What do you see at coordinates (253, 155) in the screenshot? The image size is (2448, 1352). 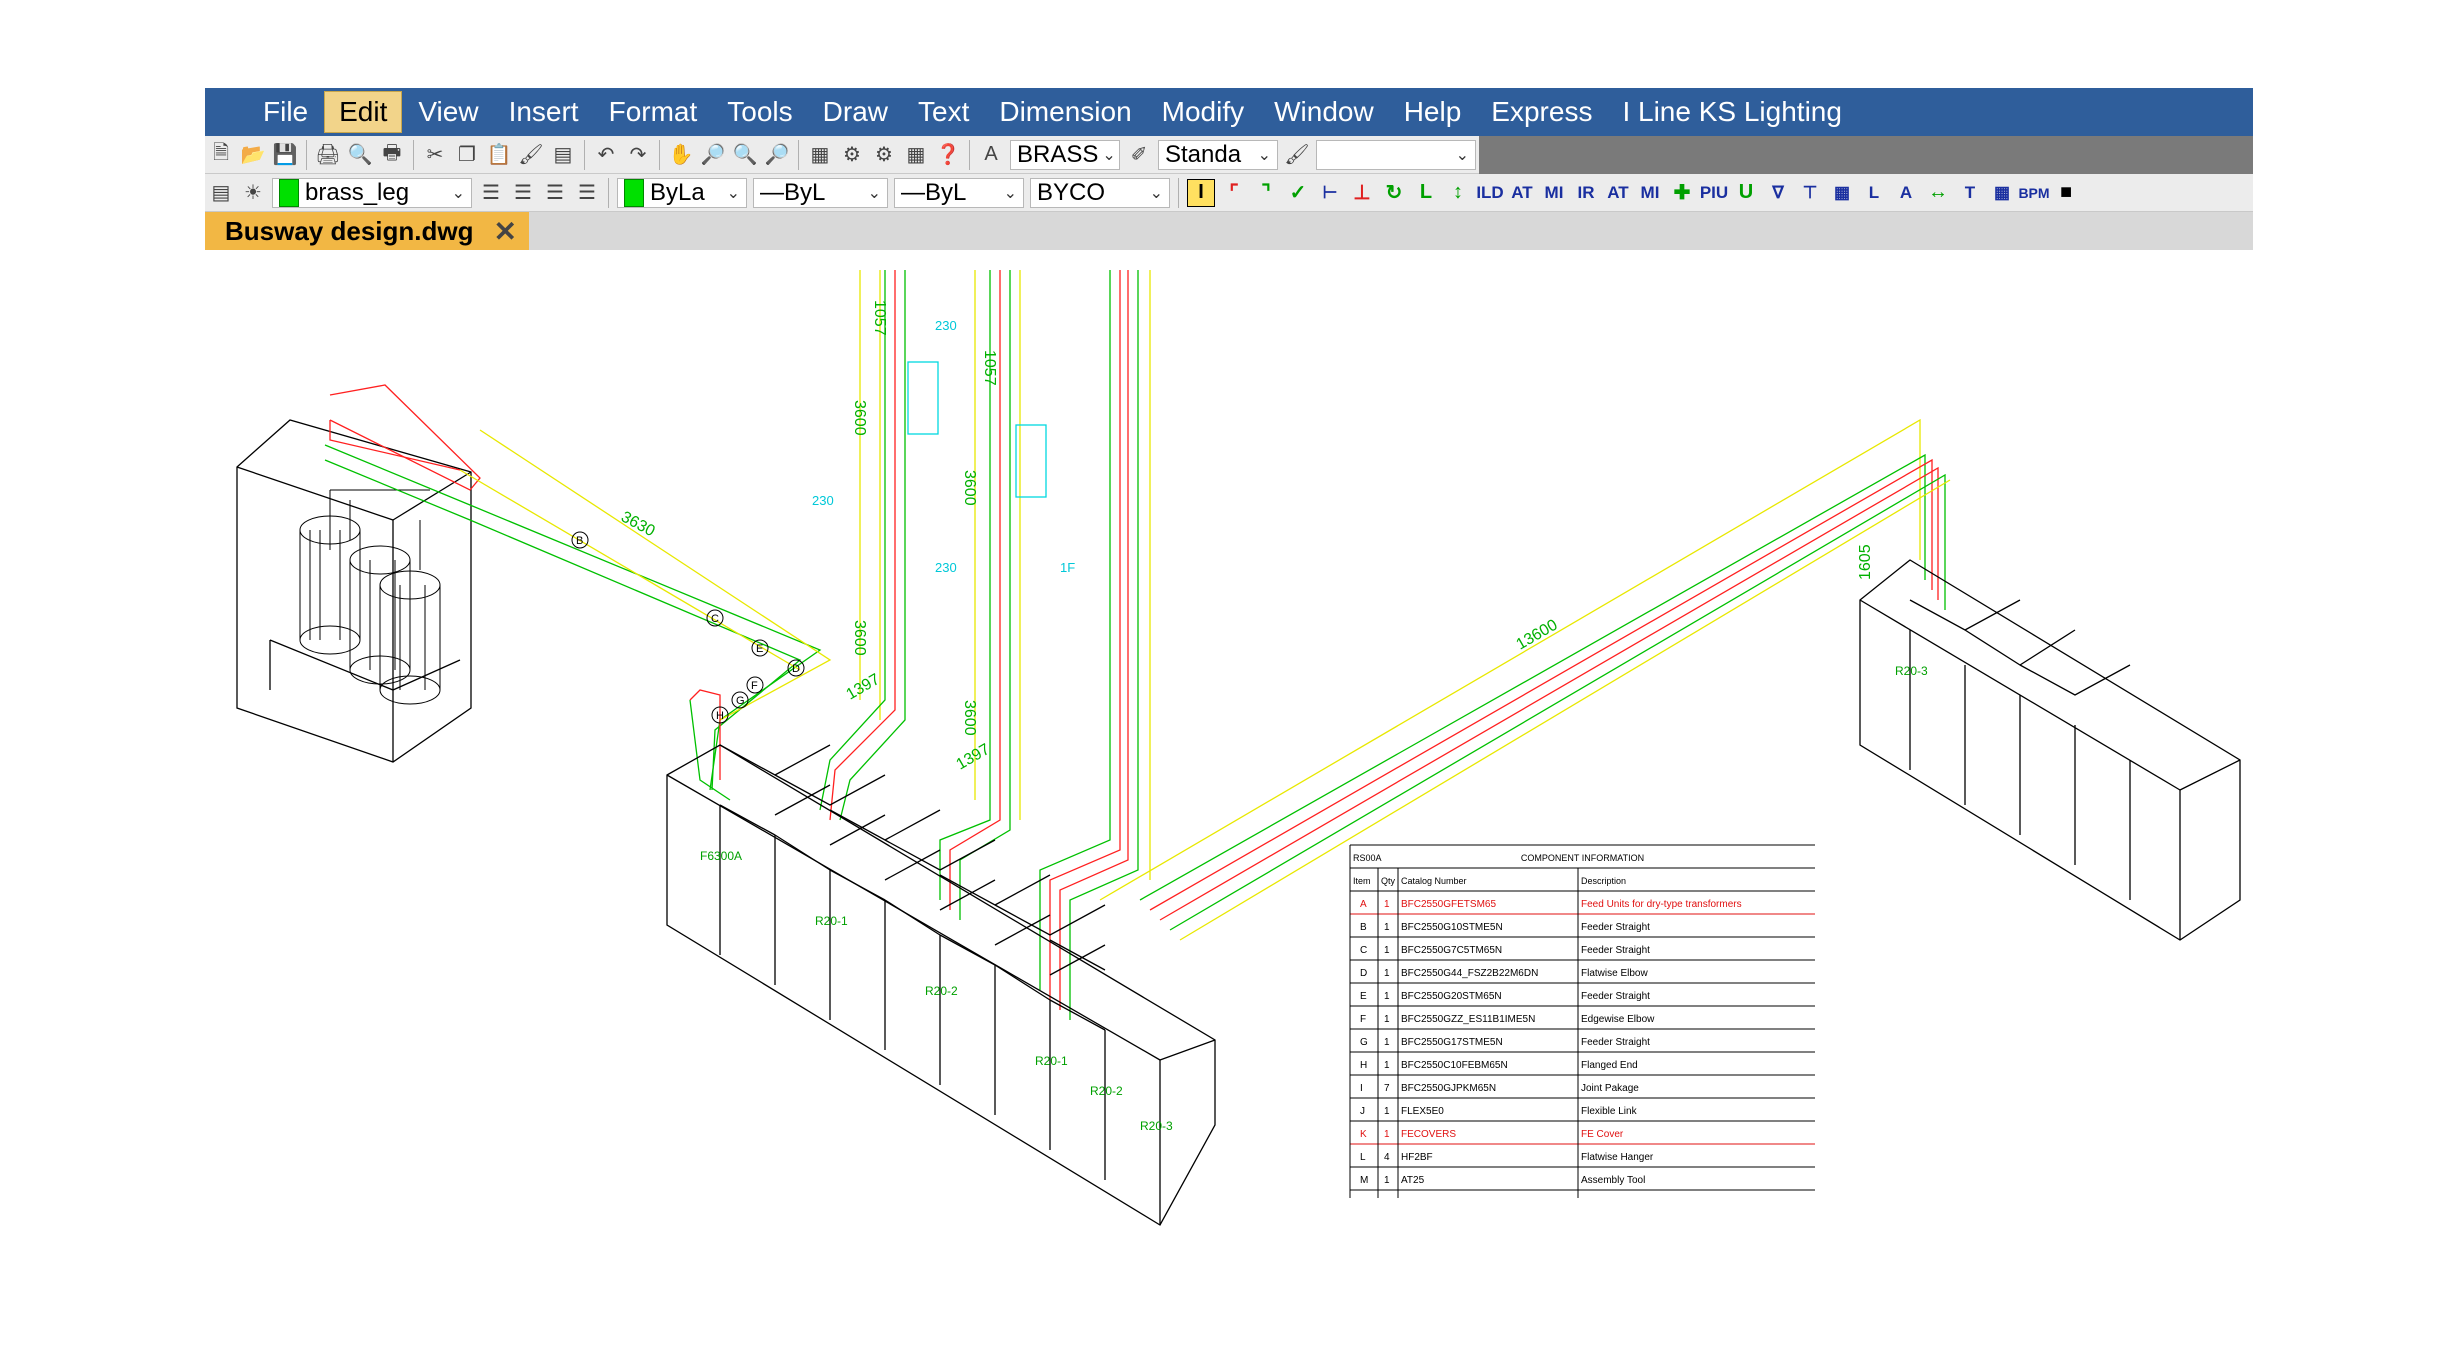 I see `open-icon: 📂` at bounding box center [253, 155].